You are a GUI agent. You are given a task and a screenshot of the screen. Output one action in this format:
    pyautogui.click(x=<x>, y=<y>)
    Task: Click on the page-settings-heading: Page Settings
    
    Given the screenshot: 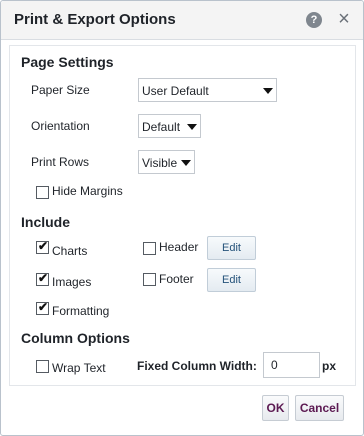 What is the action you would take?
    pyautogui.click(x=67, y=62)
    